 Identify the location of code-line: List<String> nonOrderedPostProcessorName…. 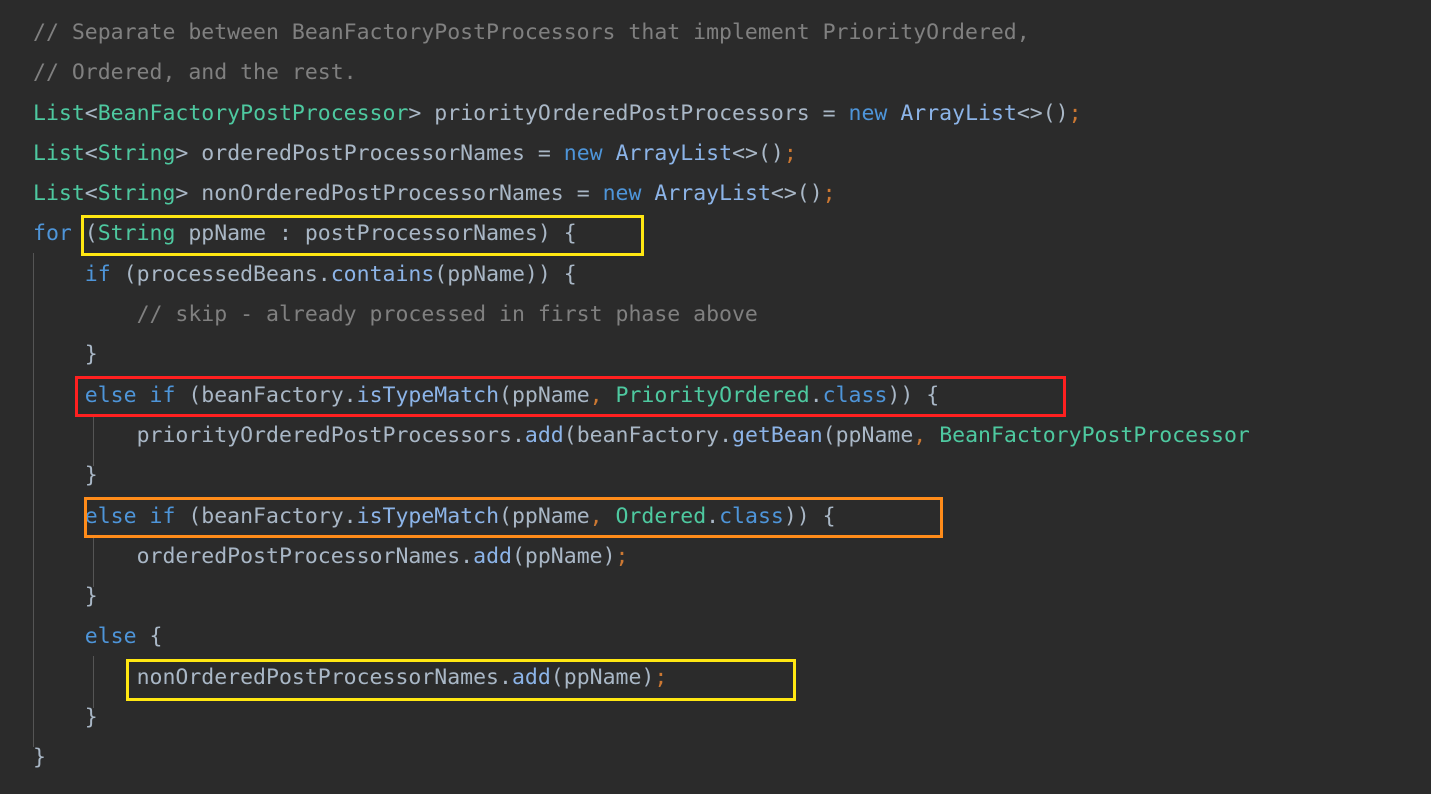
(715, 194).